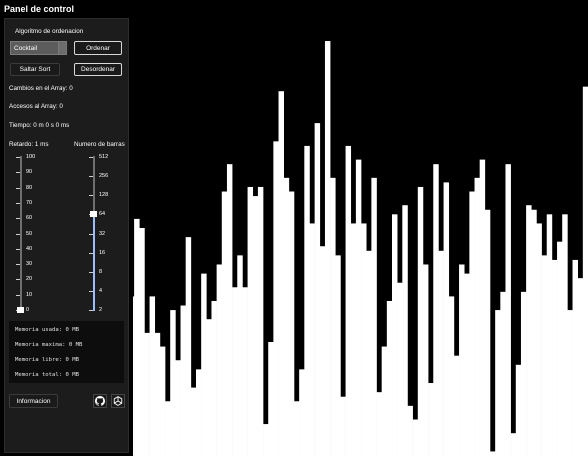 This screenshot has height=456, width=588. What do you see at coordinates (102, 233) in the screenshot?
I see `bar-count-tick-label: 32` at bounding box center [102, 233].